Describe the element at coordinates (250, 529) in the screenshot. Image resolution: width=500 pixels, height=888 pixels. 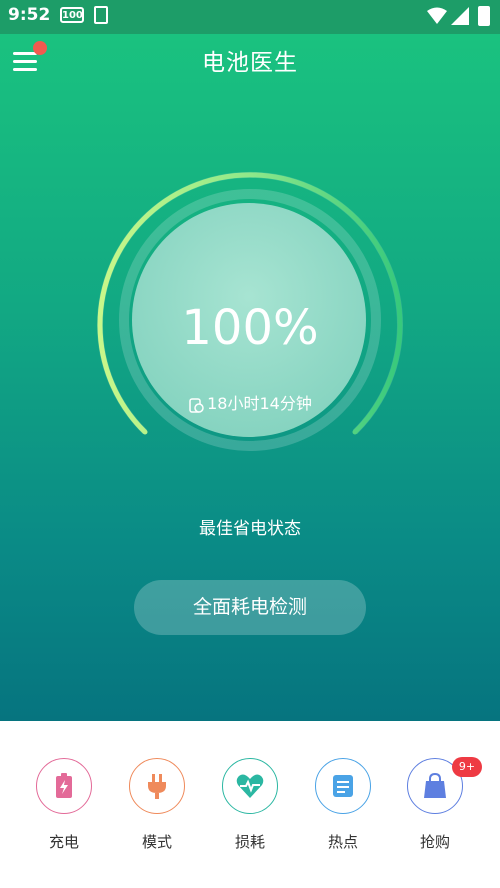
I see `power-status-text: 最佳省电状态` at that location.